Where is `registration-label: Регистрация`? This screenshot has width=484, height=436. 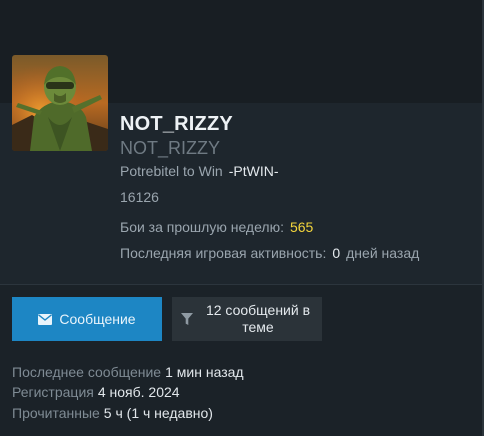
registration-label: Регистрация is located at coordinates (53, 392).